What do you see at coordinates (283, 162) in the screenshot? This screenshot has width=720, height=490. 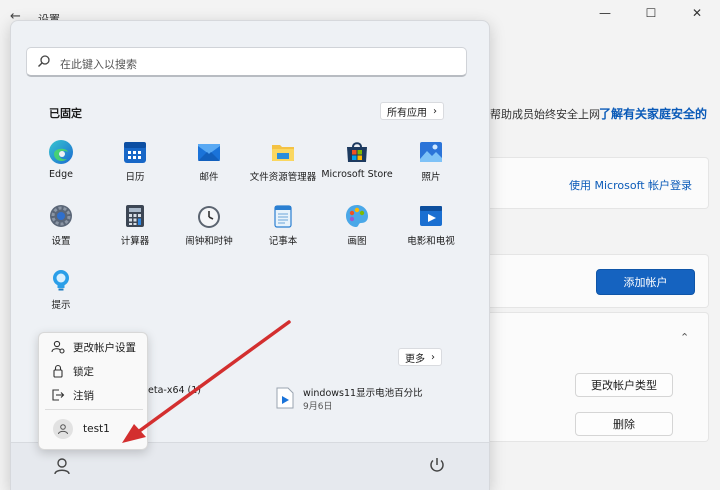 I see `app-file-explorer: 文件资源管理器` at bounding box center [283, 162].